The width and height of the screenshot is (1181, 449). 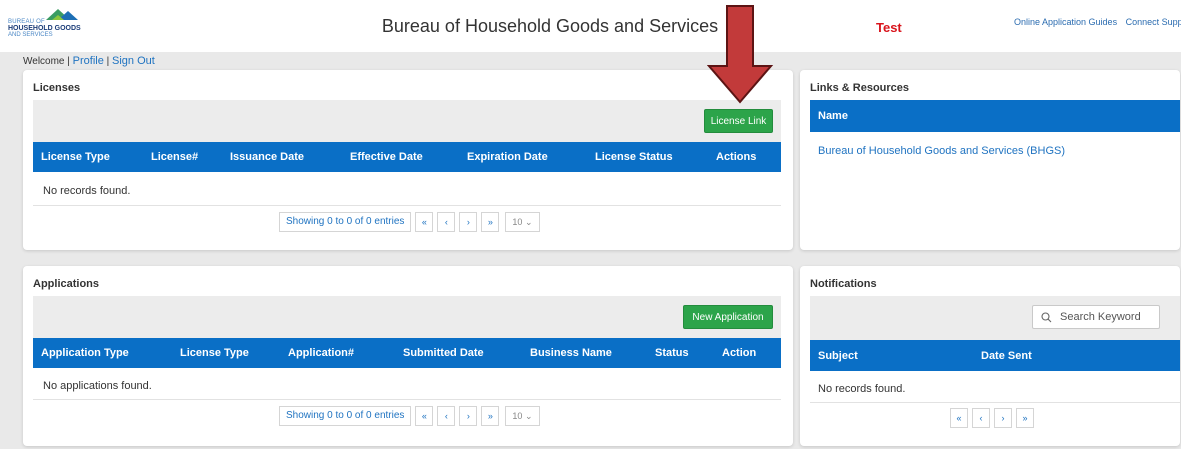 I want to click on profile-link: Profile, so click(x=88, y=61).